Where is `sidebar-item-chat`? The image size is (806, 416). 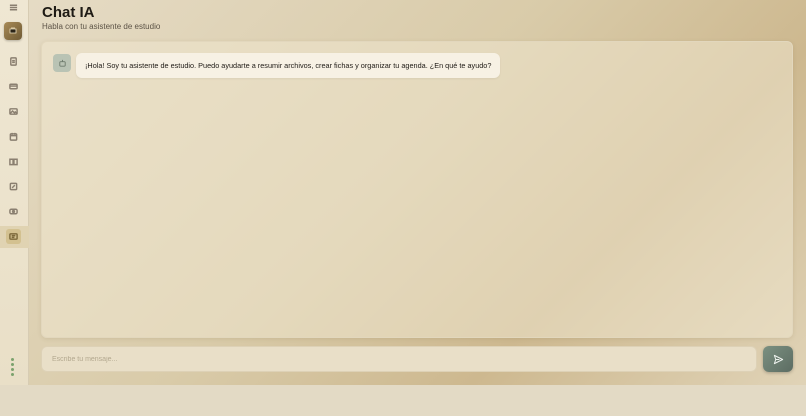
sidebar-item-chat is located at coordinates (13, 236).